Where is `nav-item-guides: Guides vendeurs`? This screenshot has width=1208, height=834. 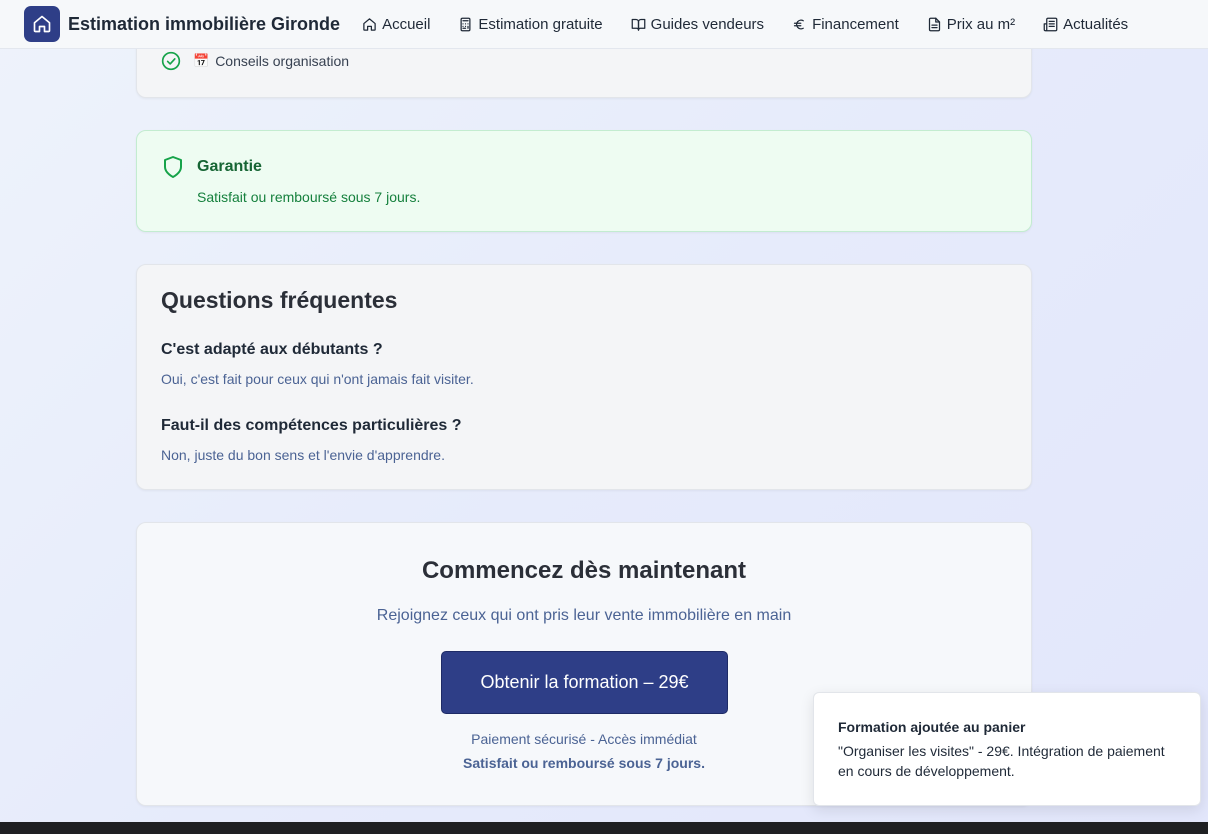
nav-item-guides: Guides vendeurs is located at coordinates (697, 24).